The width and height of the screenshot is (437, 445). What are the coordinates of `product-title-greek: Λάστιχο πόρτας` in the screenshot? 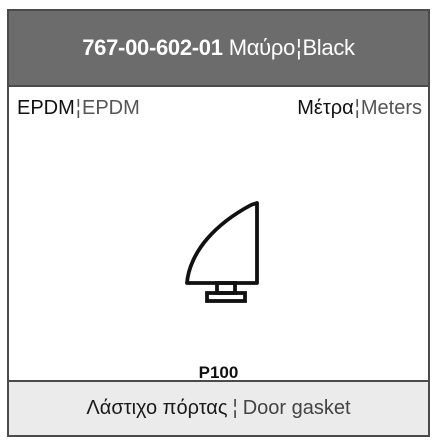 It's located at (157, 408).